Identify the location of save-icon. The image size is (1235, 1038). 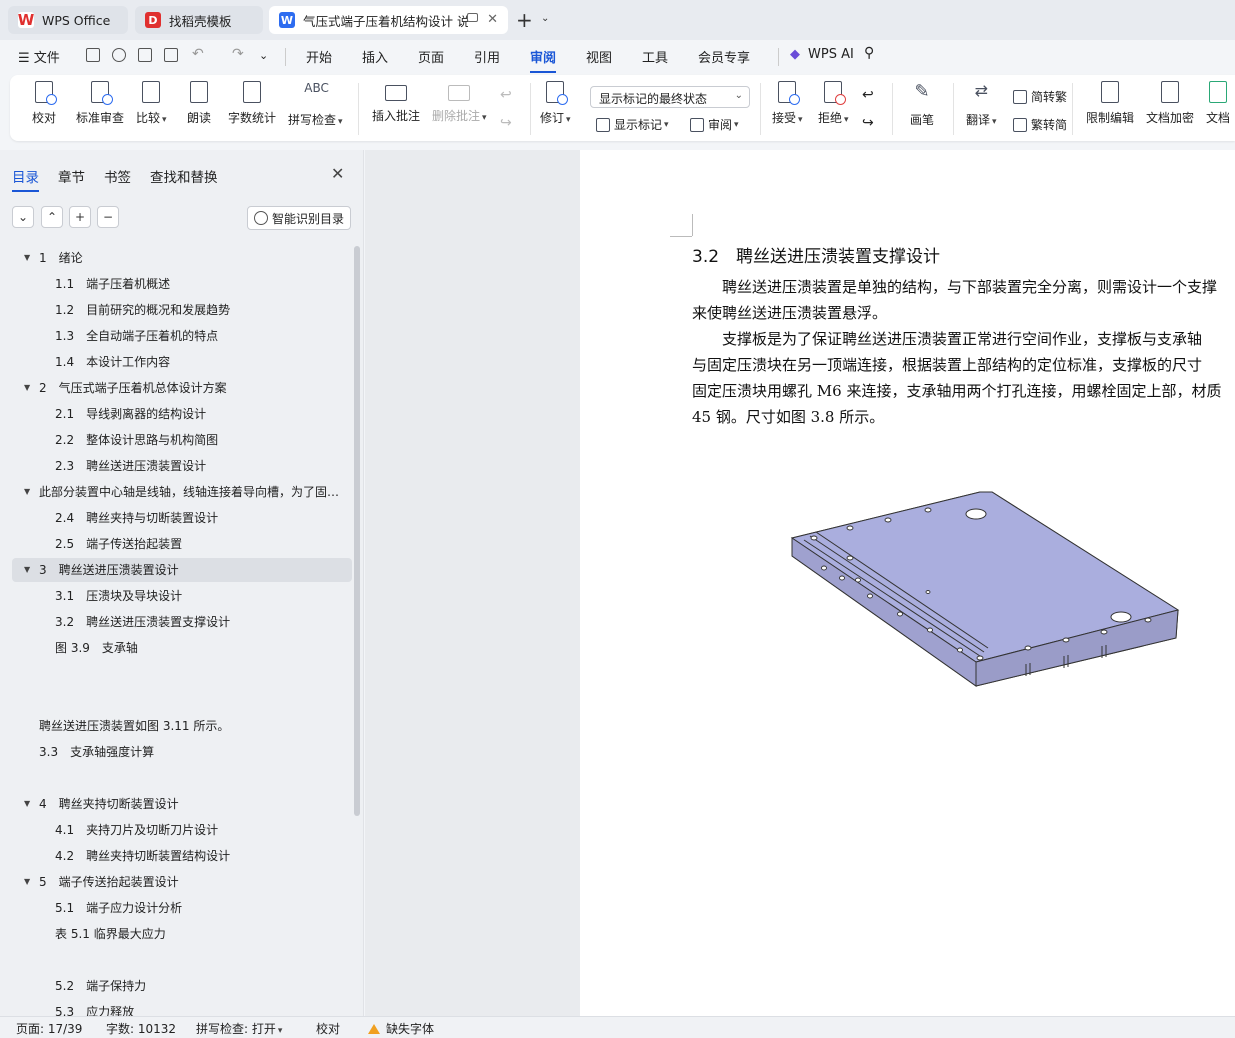
(93, 55).